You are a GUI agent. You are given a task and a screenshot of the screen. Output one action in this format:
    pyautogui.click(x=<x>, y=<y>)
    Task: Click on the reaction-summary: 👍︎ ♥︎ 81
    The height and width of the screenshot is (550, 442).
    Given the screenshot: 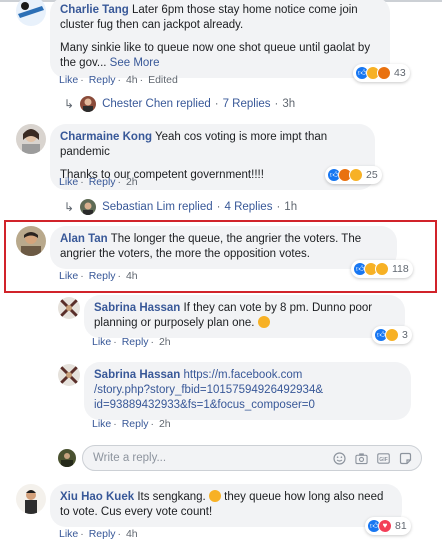 What is the action you would take?
    pyautogui.click(x=388, y=526)
    